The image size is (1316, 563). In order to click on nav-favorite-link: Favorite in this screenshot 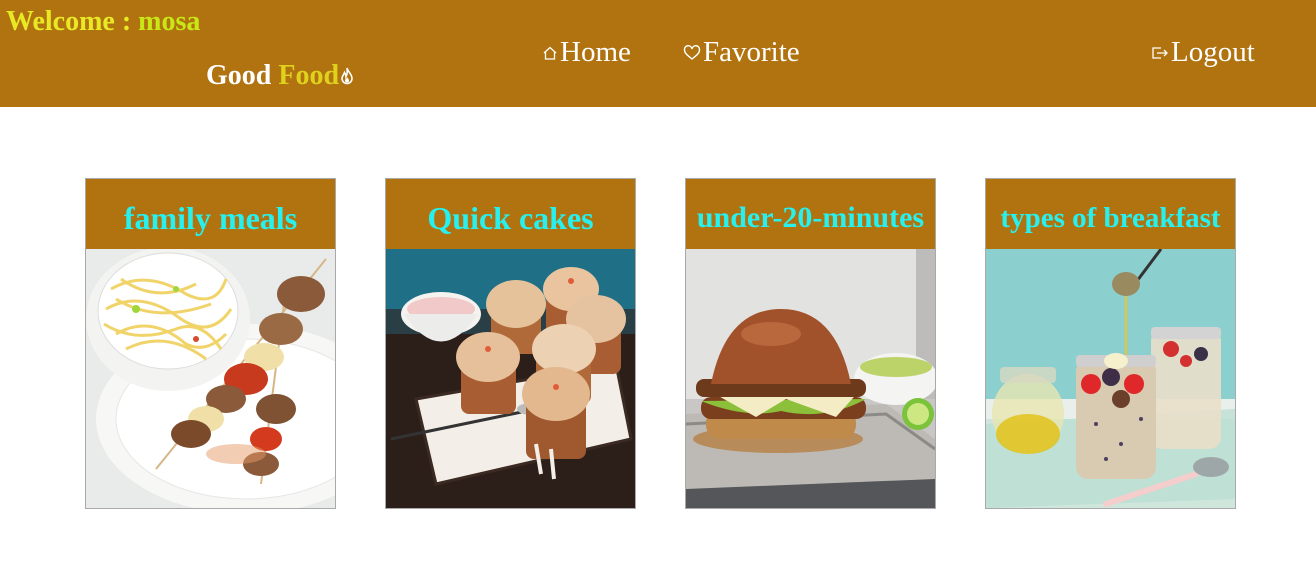, I will do `click(741, 52)`.